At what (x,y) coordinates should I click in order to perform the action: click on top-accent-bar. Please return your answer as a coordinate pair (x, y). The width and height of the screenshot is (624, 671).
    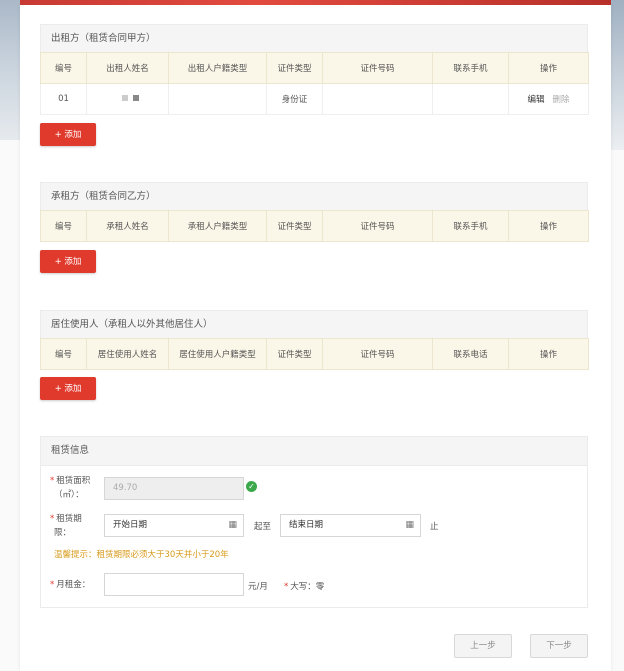
    Looking at the image, I should click on (315, 2).